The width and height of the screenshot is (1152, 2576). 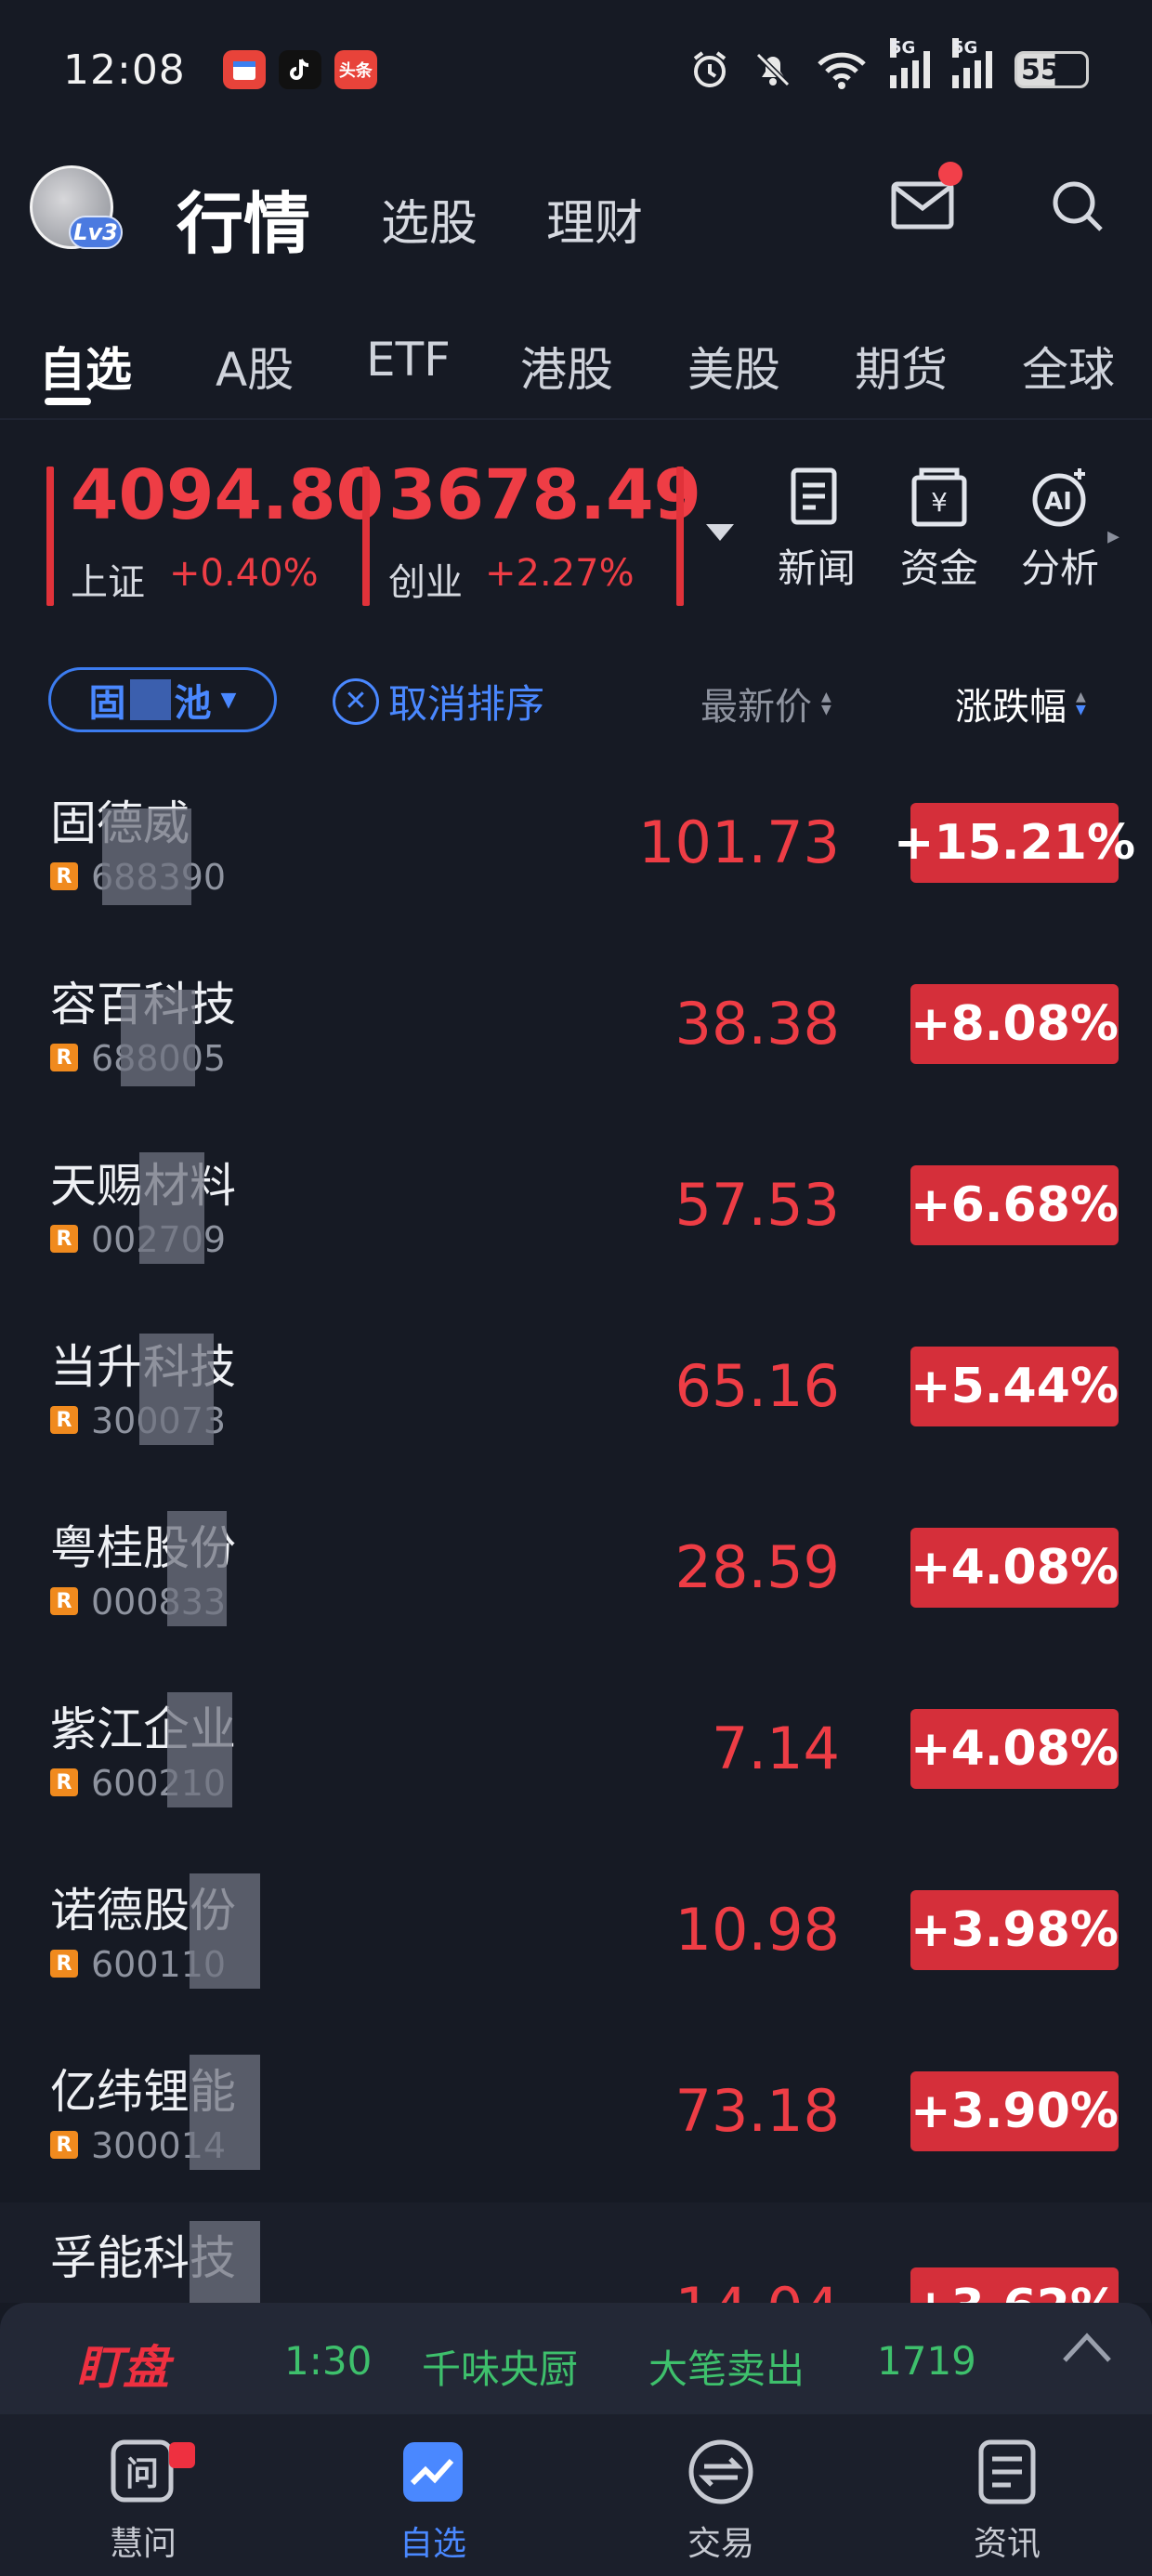 I want to click on news-label: 新闻, so click(x=816, y=568).